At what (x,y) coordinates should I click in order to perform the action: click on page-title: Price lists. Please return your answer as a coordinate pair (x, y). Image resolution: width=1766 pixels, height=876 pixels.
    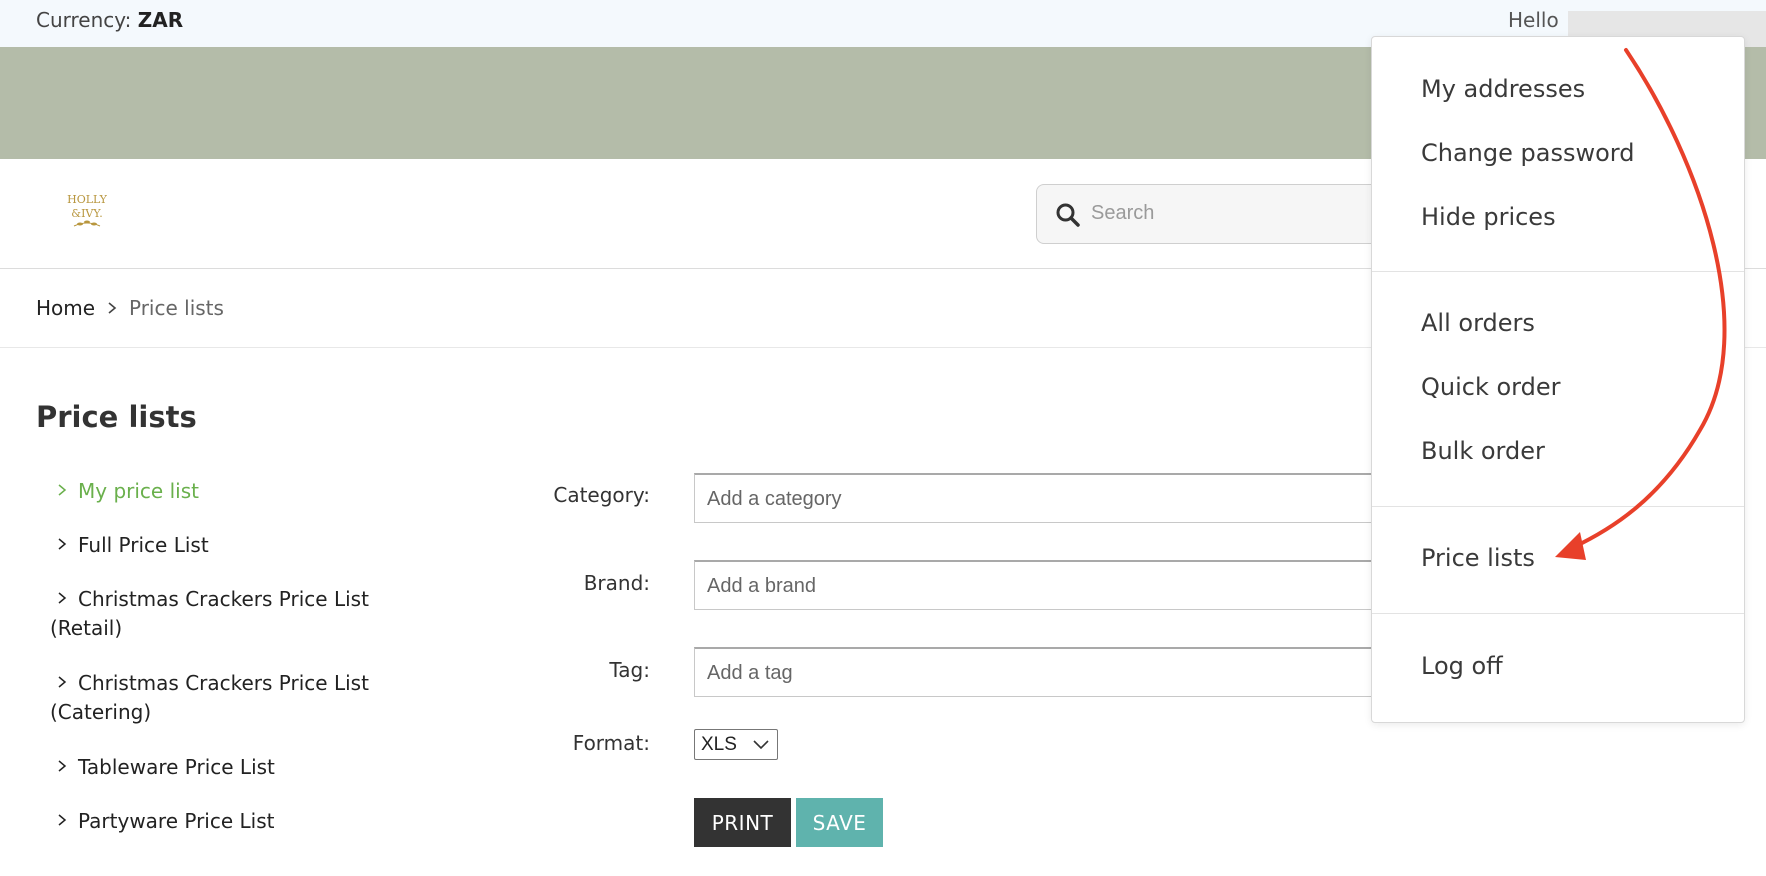
    Looking at the image, I should click on (116, 417).